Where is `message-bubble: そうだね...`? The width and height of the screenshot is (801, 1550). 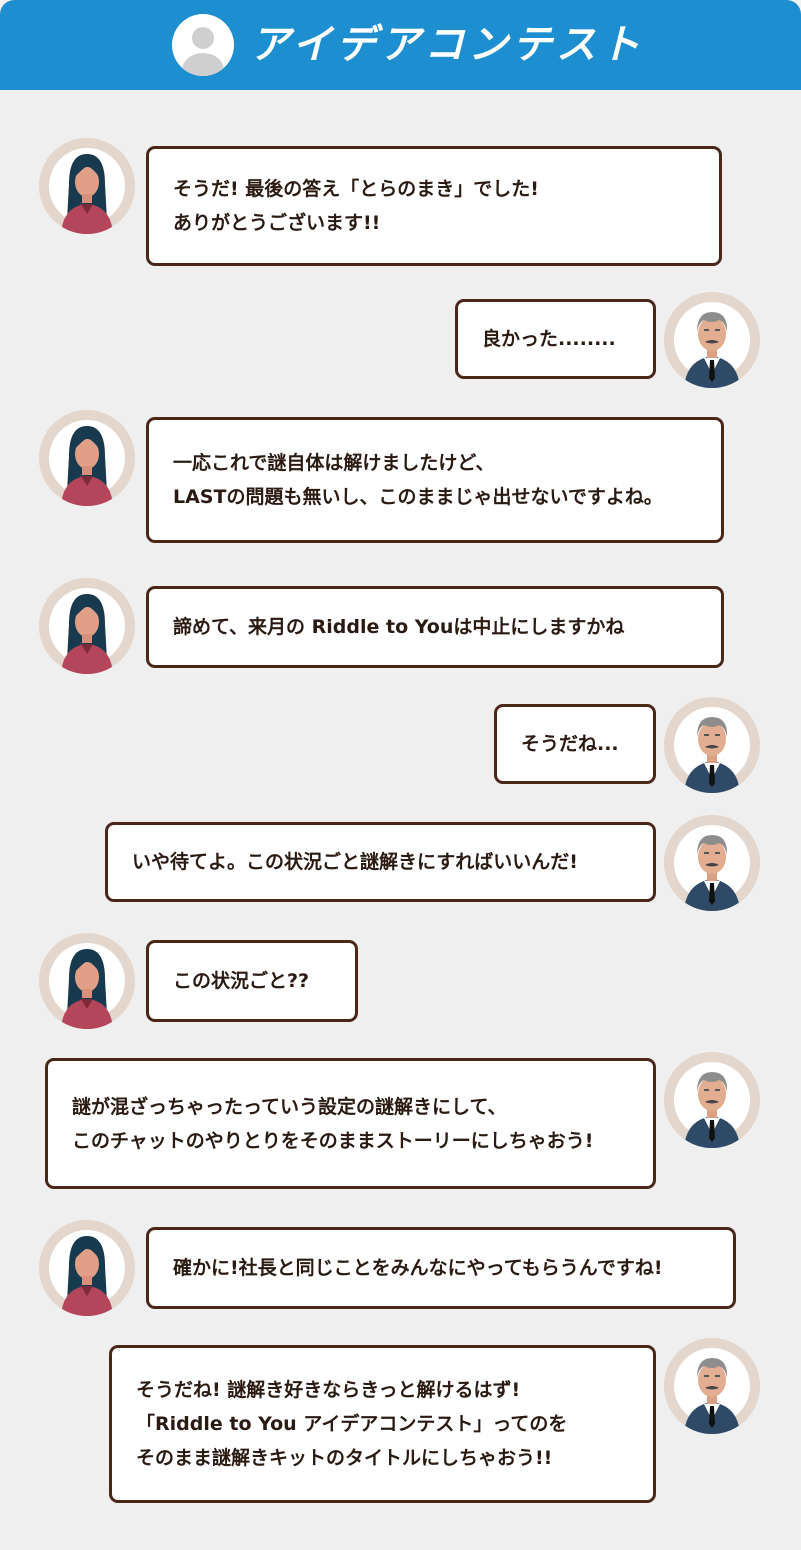 message-bubble: そうだね... is located at coordinates (575, 744).